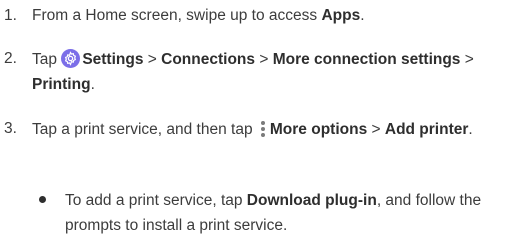 This screenshot has height=245, width=522. Describe the element at coordinates (61, 84) in the screenshot. I see `ui-term-printing: Printing` at that location.